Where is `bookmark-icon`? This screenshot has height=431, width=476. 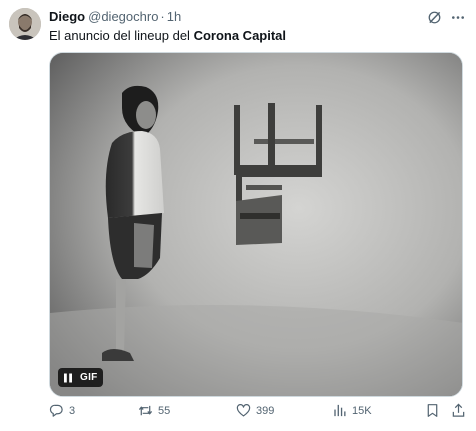
bookmark-icon is located at coordinates (432, 410).